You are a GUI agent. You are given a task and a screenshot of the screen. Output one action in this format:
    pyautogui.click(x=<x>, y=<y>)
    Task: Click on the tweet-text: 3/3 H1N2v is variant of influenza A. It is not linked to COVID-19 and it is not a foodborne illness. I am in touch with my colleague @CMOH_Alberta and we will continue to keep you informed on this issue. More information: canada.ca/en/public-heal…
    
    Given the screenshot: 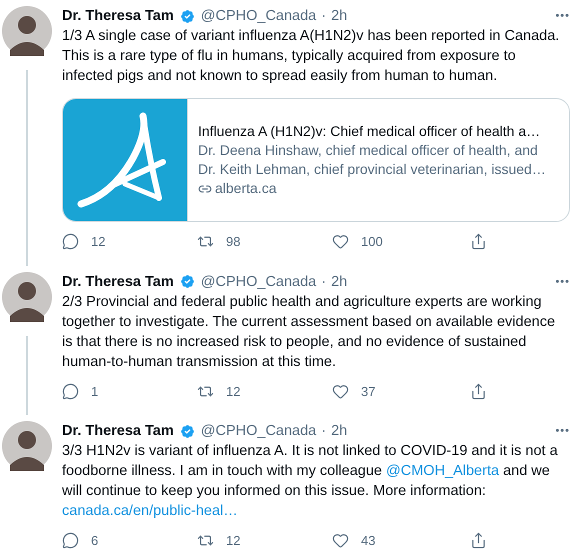 What is the action you would take?
    pyautogui.click(x=310, y=481)
    